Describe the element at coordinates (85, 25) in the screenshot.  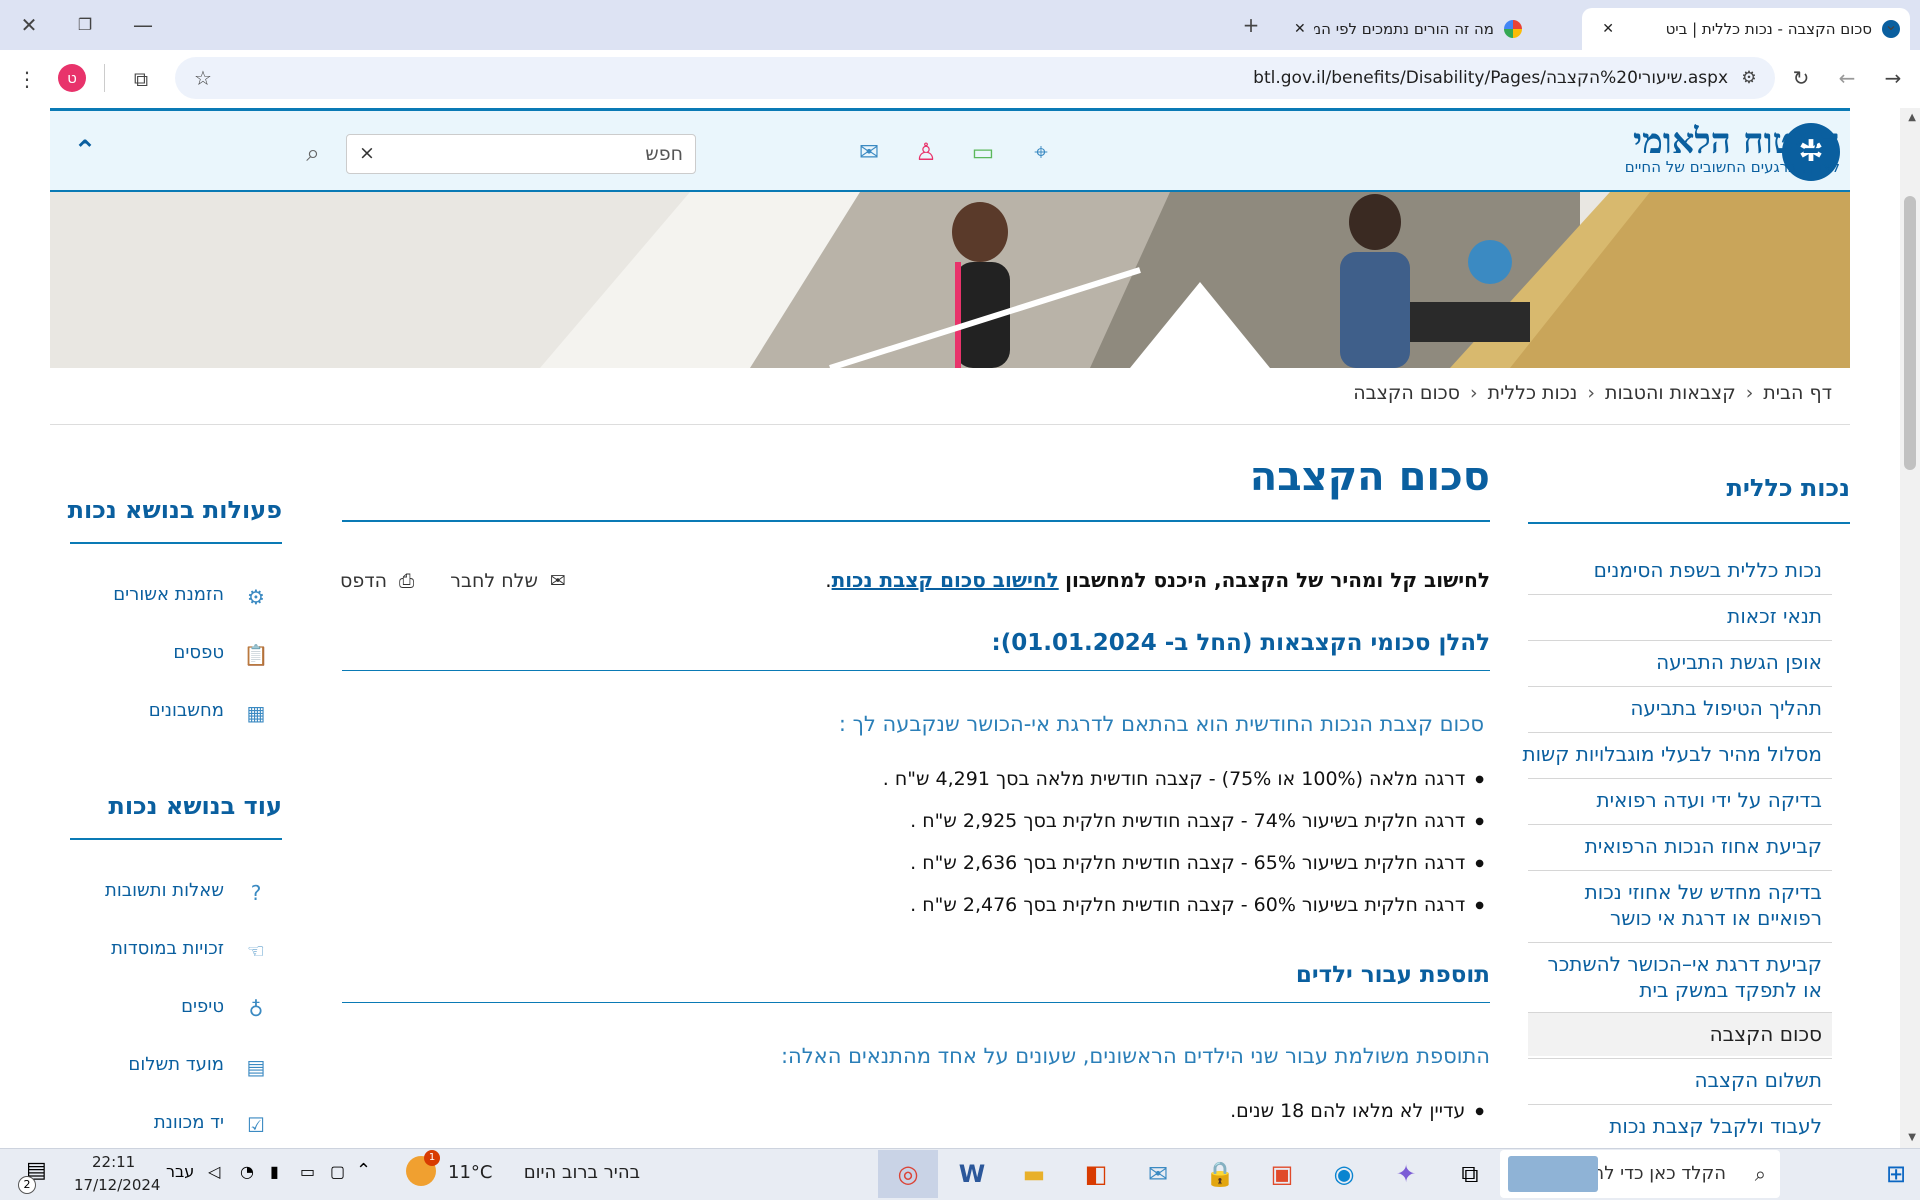
I see `restore-window-icon: ❐` at that location.